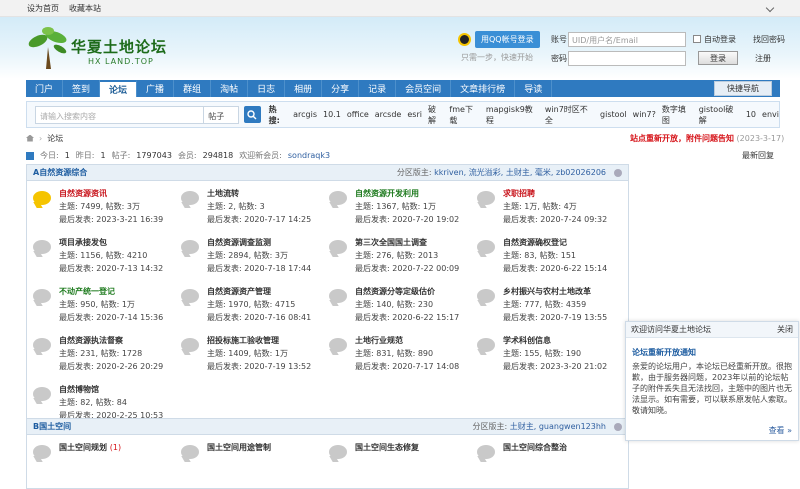  What do you see at coordinates (248, 353) in the screenshot?
I see `forum-counts: 主题: 1409, 帖数: 1万` at bounding box center [248, 353].